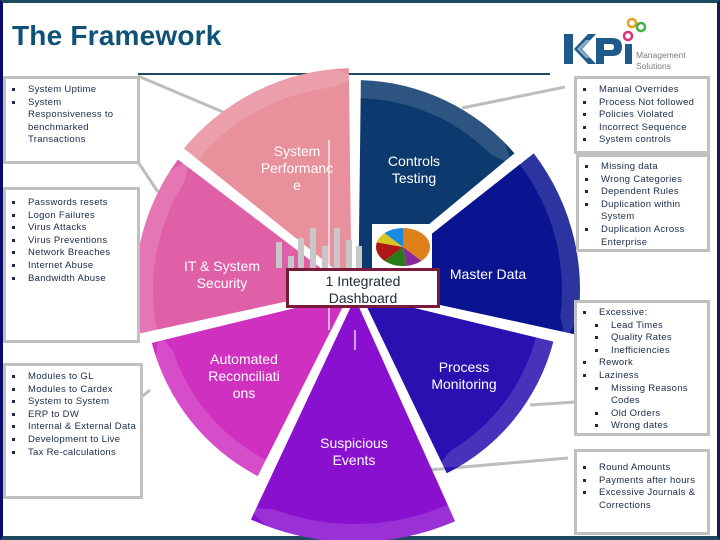  I want to click on bullet-item: Virus Attacks, so click(71, 228).